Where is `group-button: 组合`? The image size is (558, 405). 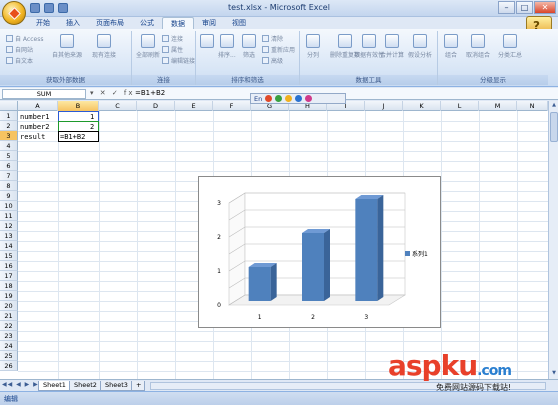 group-button: 组合 is located at coordinates (451, 46).